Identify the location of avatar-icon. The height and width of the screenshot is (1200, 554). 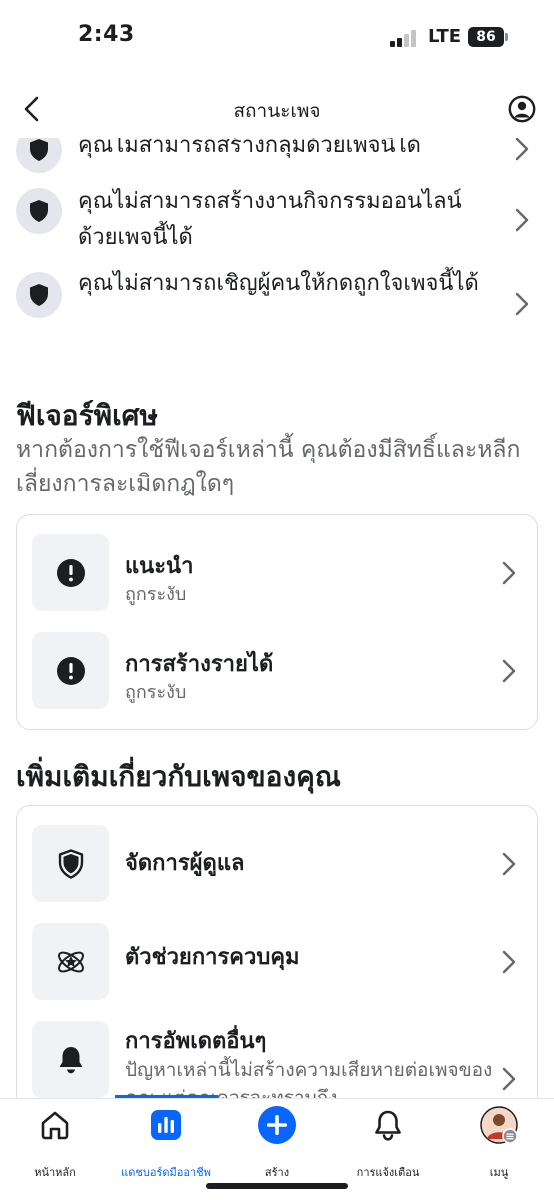
(499, 1125).